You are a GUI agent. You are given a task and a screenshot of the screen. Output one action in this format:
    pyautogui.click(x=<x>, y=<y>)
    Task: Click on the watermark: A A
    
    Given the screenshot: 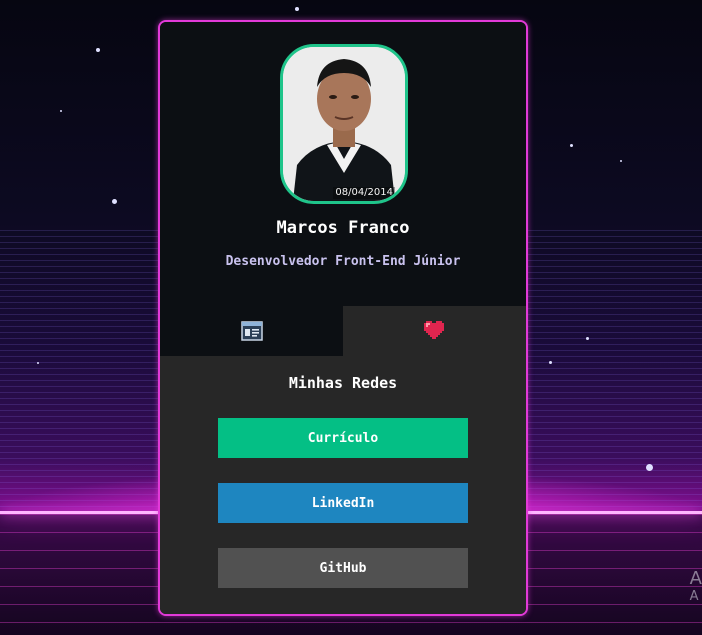 What is the action you would take?
    pyautogui.click(x=696, y=588)
    